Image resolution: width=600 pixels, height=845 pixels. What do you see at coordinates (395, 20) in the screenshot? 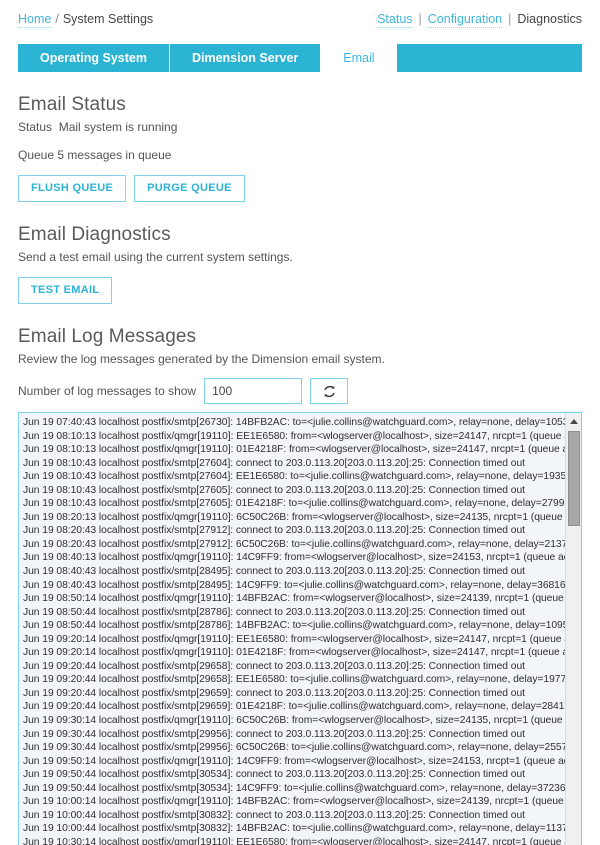
I see `nav-status-link: Status` at bounding box center [395, 20].